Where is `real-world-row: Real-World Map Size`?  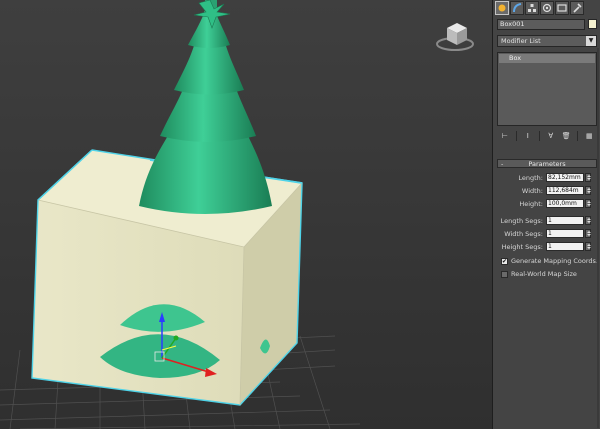
real-world-row: Real-World Map Size is located at coordinates (549, 274).